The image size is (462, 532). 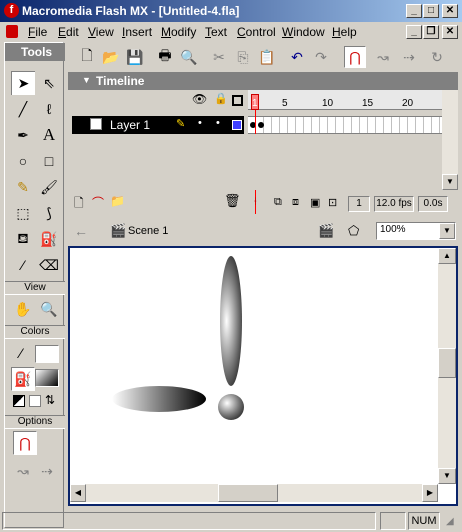 What do you see at coordinates (23, 83) in the screenshot?
I see `arrow-tool-icon: ➤` at bounding box center [23, 83].